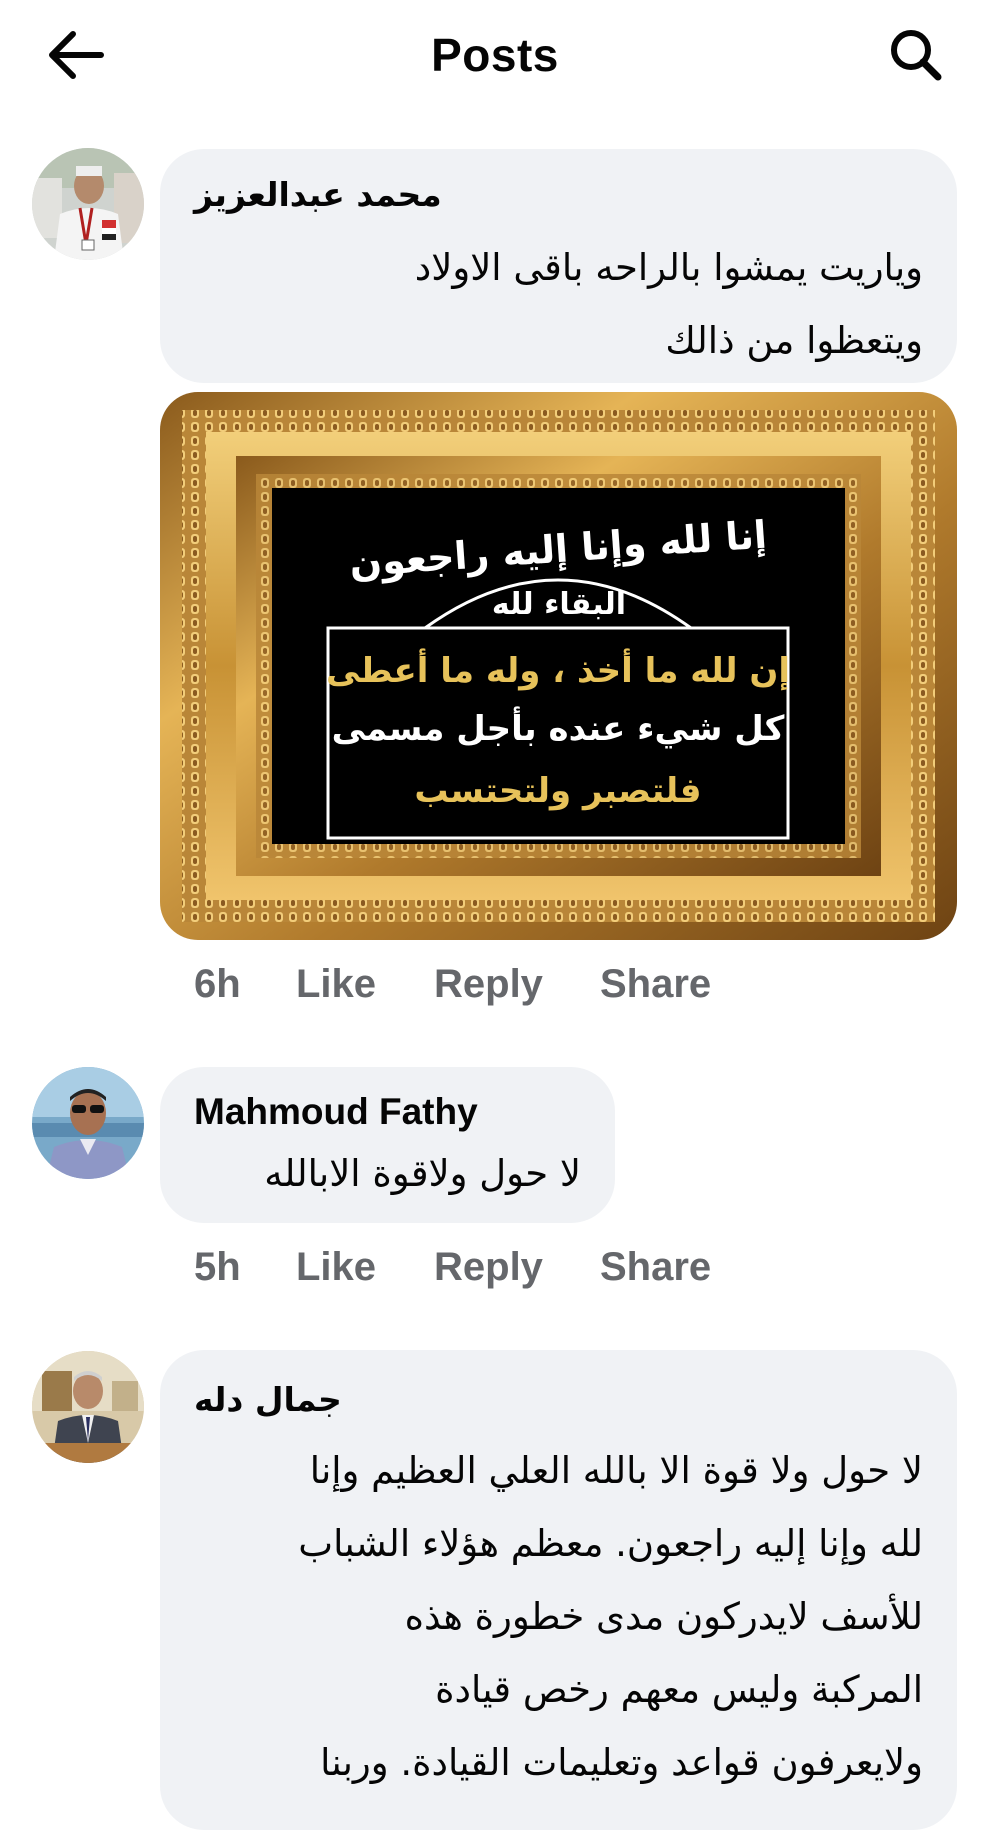 Image resolution: width=990 pixels, height=1830 pixels. What do you see at coordinates (794, 340) in the screenshot?
I see `comment-text-line: ويتعظوا من ذالك` at bounding box center [794, 340].